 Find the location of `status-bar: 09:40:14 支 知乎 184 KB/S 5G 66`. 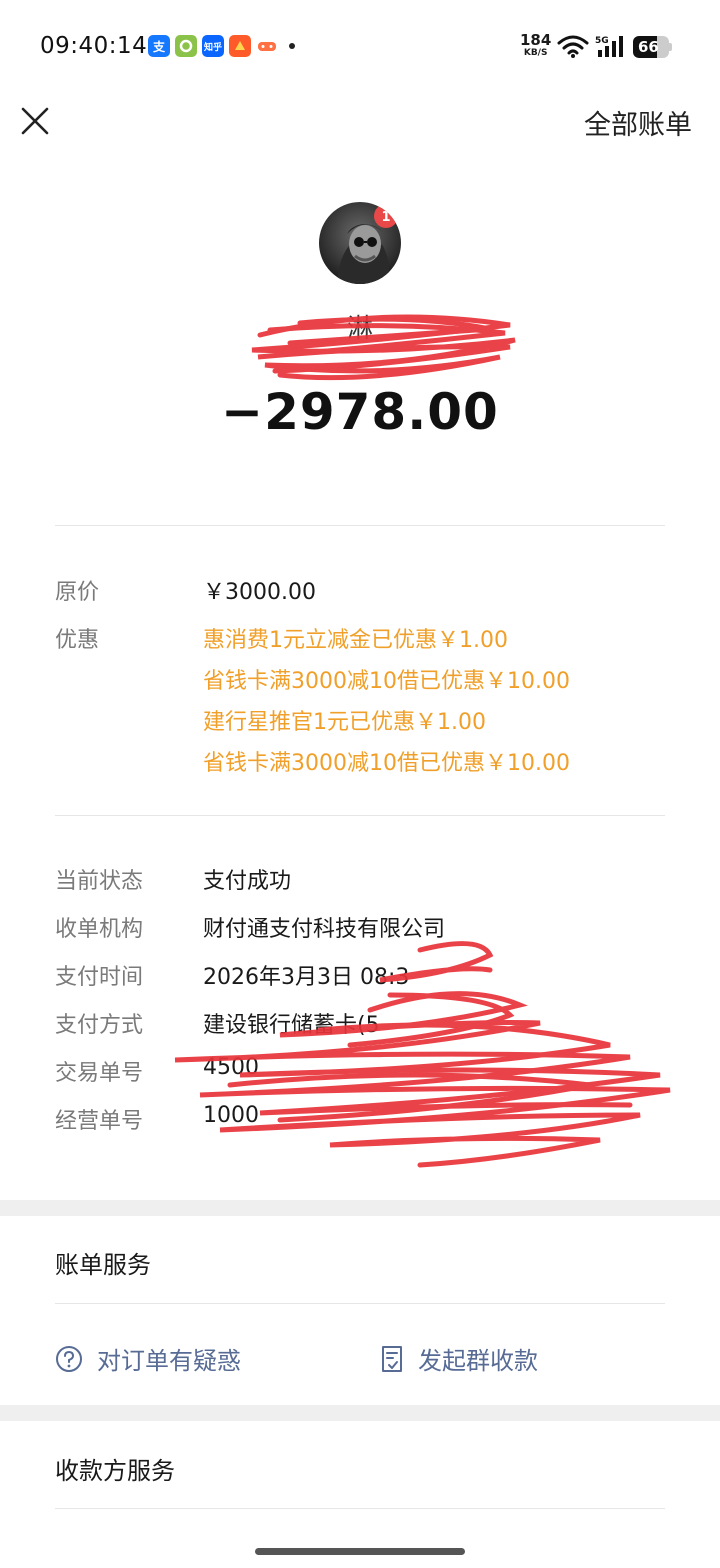

status-bar: 09:40:14 支 知乎 184 KB/S 5G 66 is located at coordinates (360, 46).